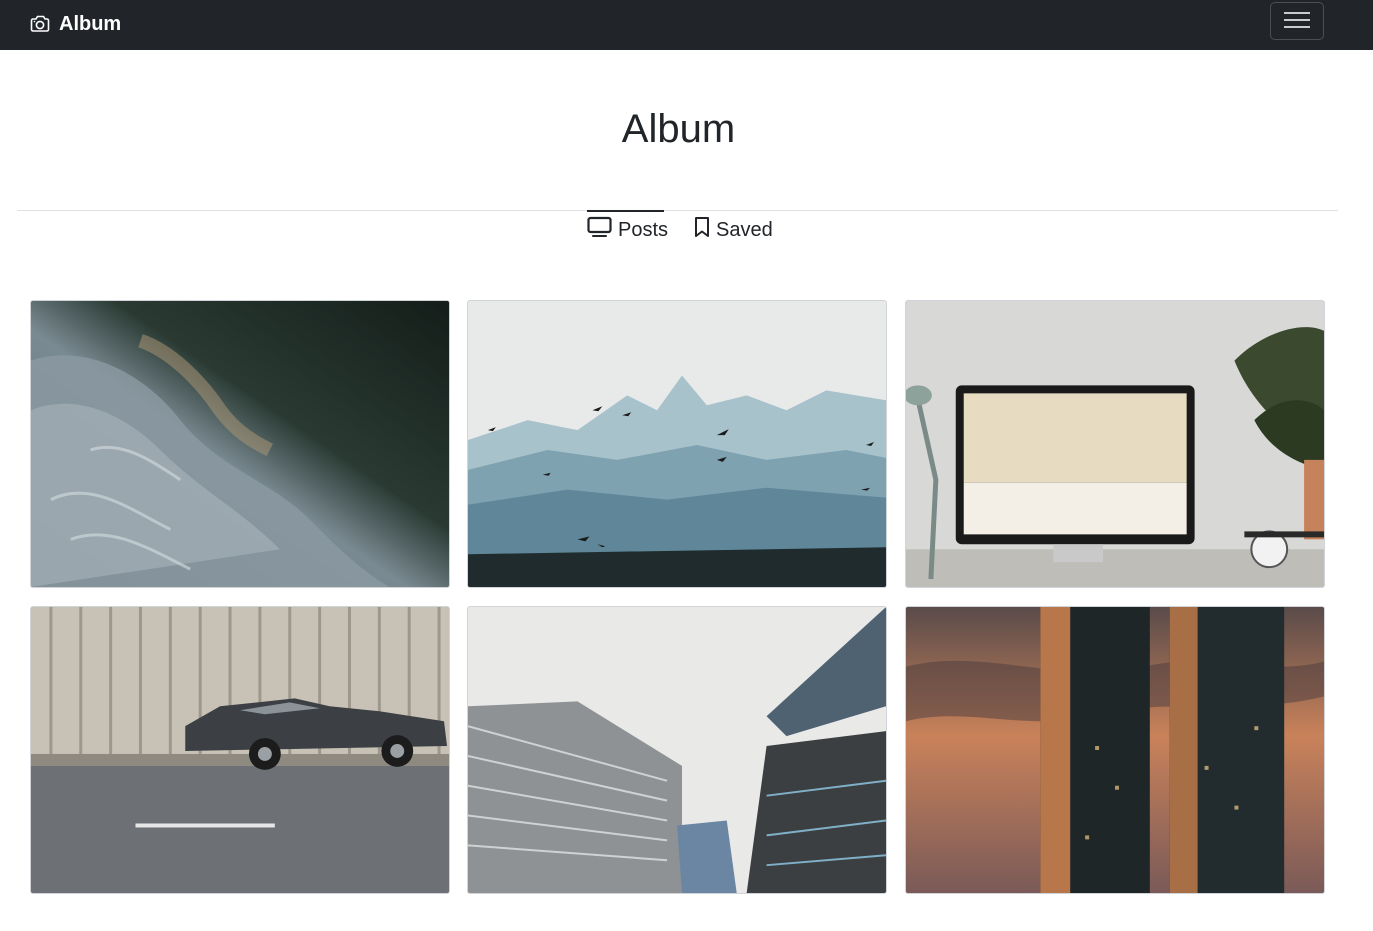  Describe the element at coordinates (678, 230) in the screenshot. I see `profile-tabs: Posts Saved` at that location.